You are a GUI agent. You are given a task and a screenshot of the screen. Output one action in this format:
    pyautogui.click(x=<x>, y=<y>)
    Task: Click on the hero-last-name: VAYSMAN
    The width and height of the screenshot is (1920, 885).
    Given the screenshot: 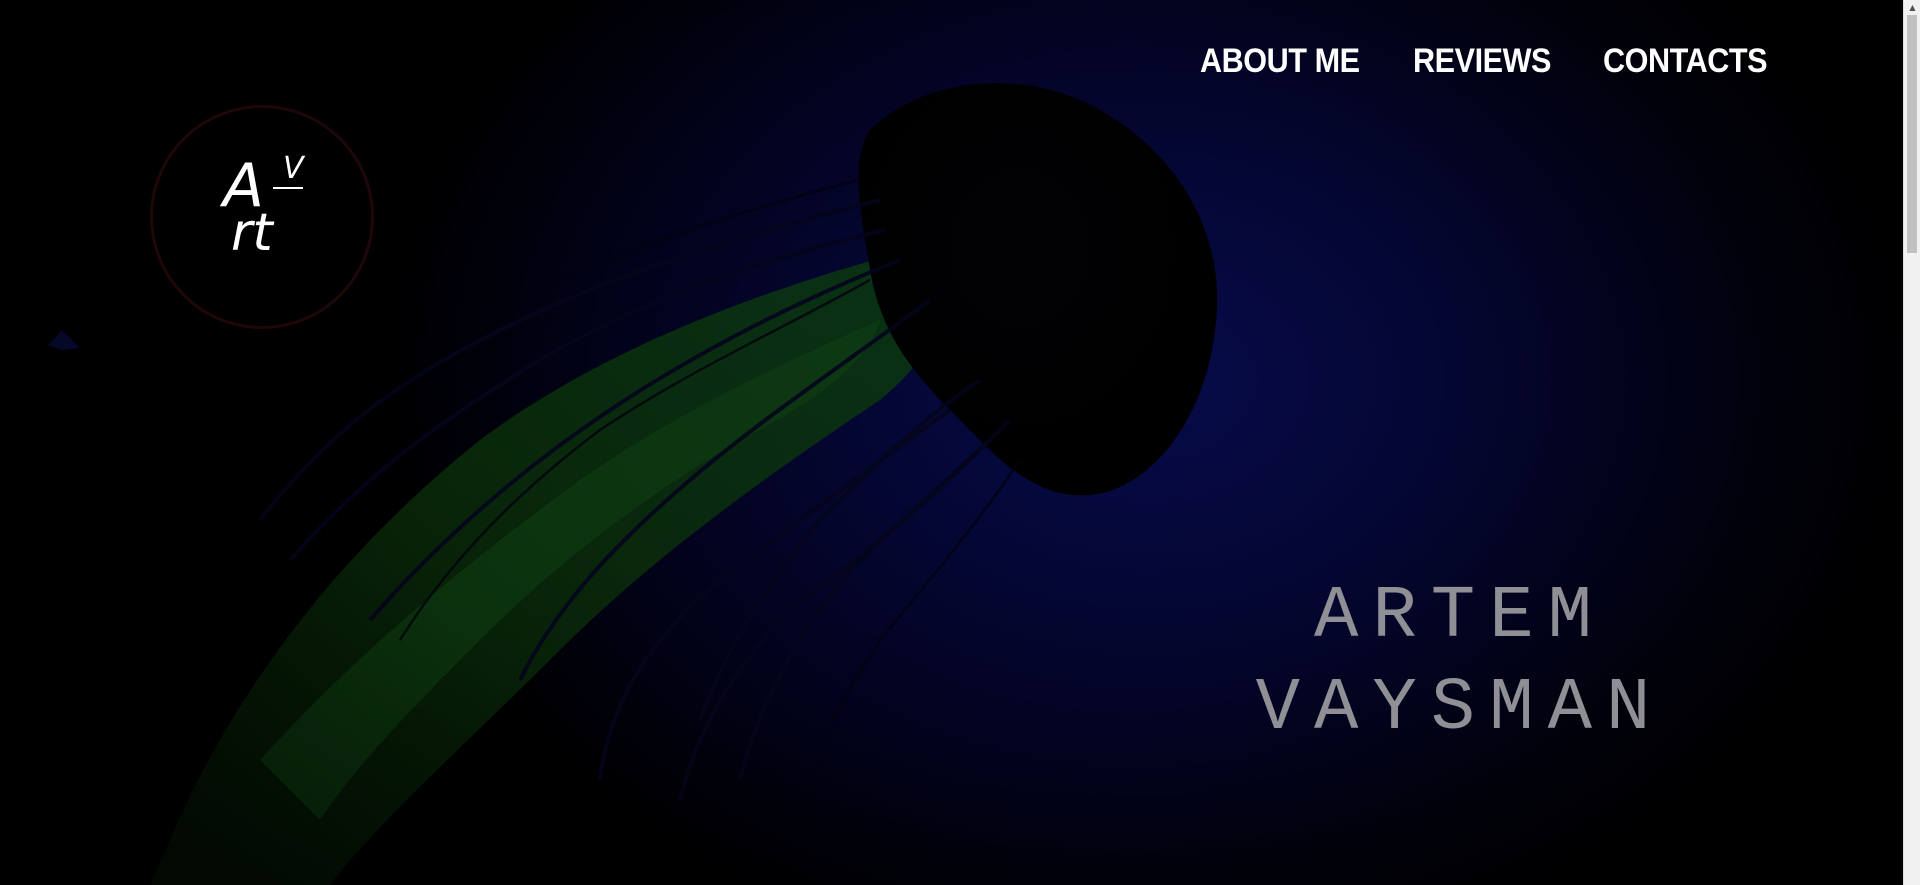 What is the action you would take?
    pyautogui.click(x=1460, y=709)
    